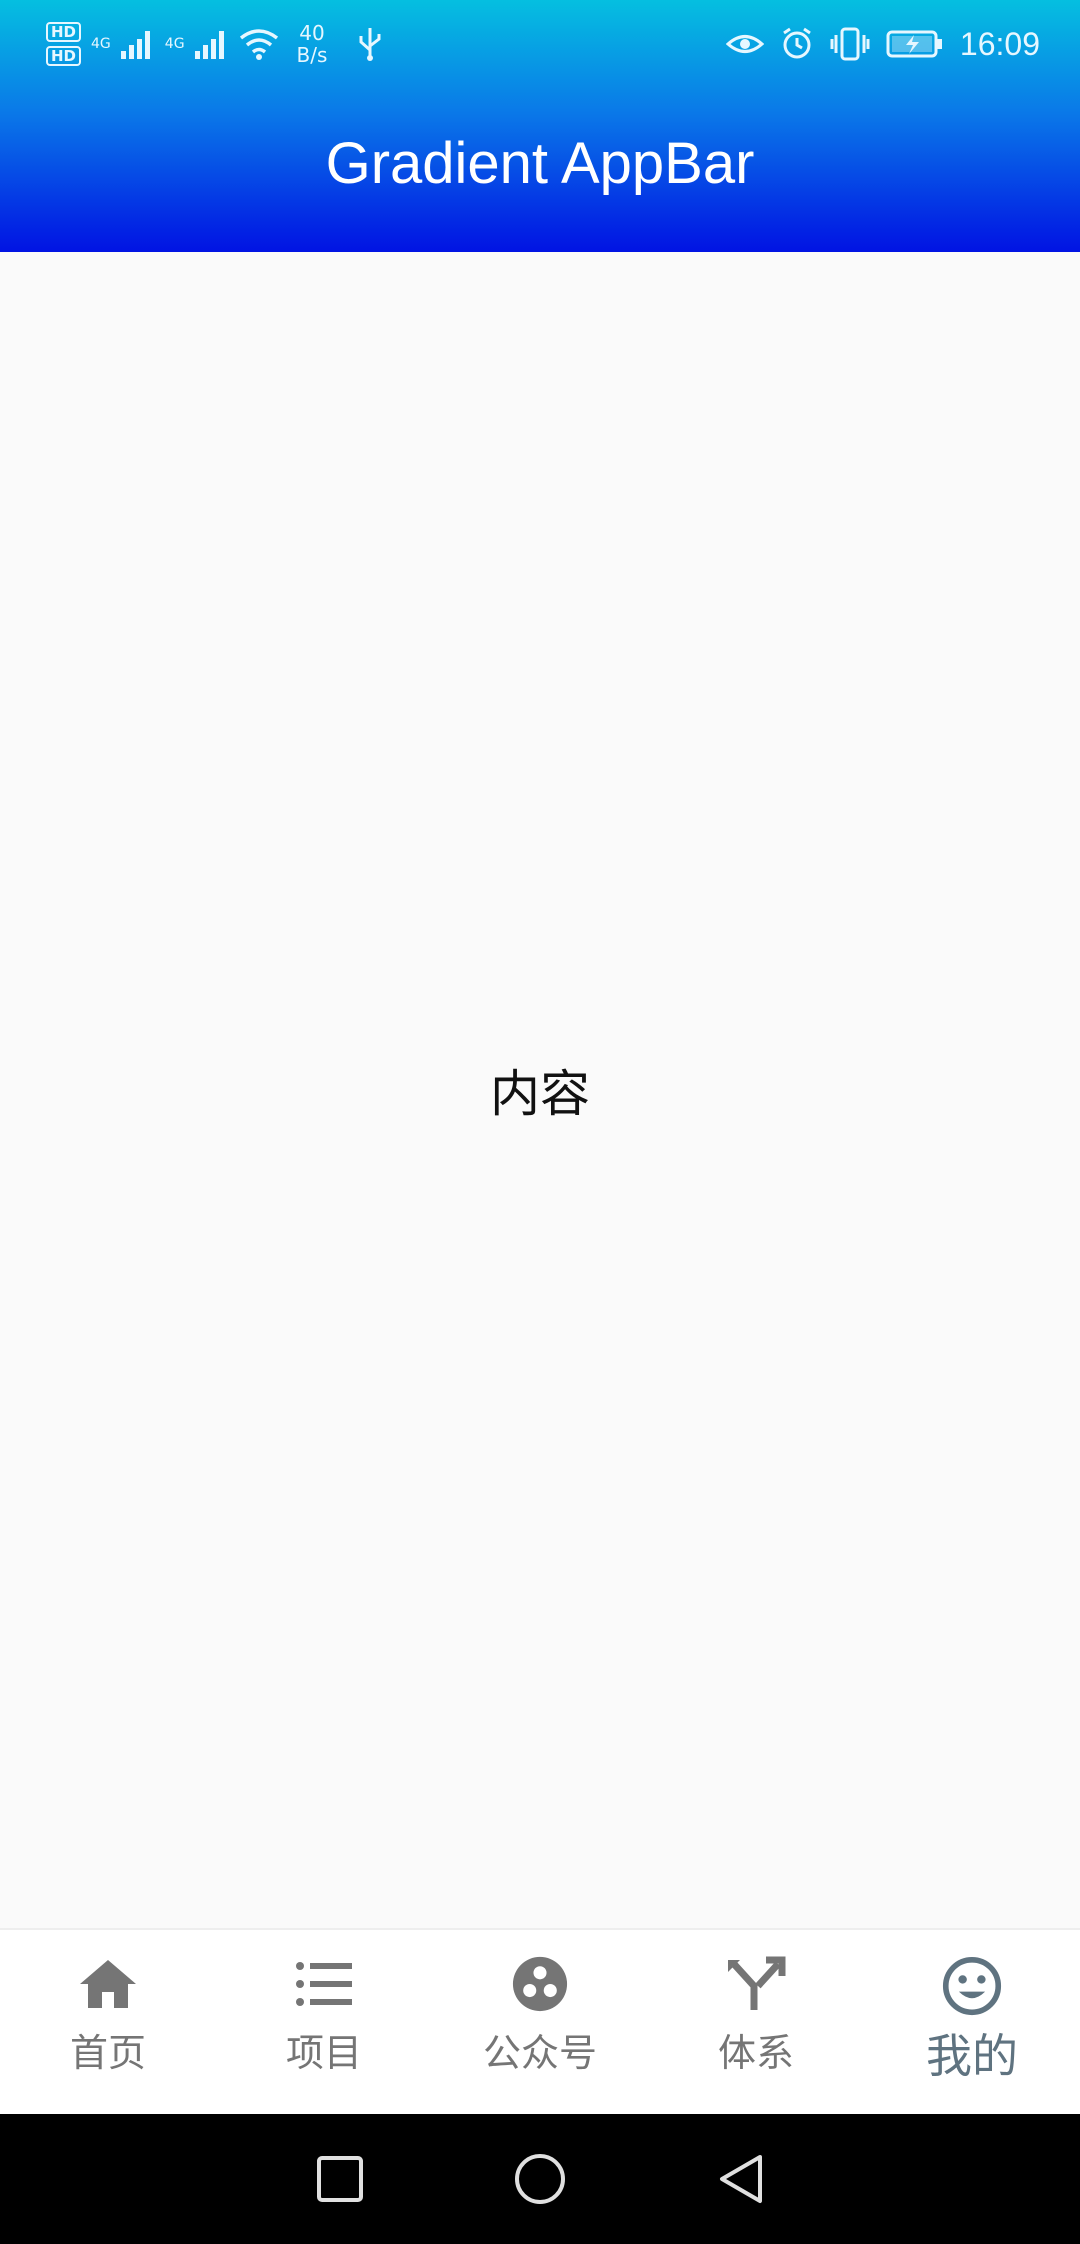  I want to click on system-navigation-bar, so click(540, 2179).